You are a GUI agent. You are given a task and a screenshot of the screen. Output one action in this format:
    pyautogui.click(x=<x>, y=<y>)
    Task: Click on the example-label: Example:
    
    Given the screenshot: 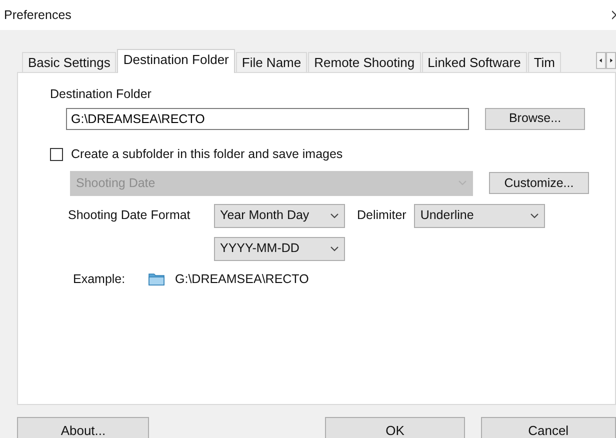 What is the action you would take?
    pyautogui.click(x=99, y=279)
    